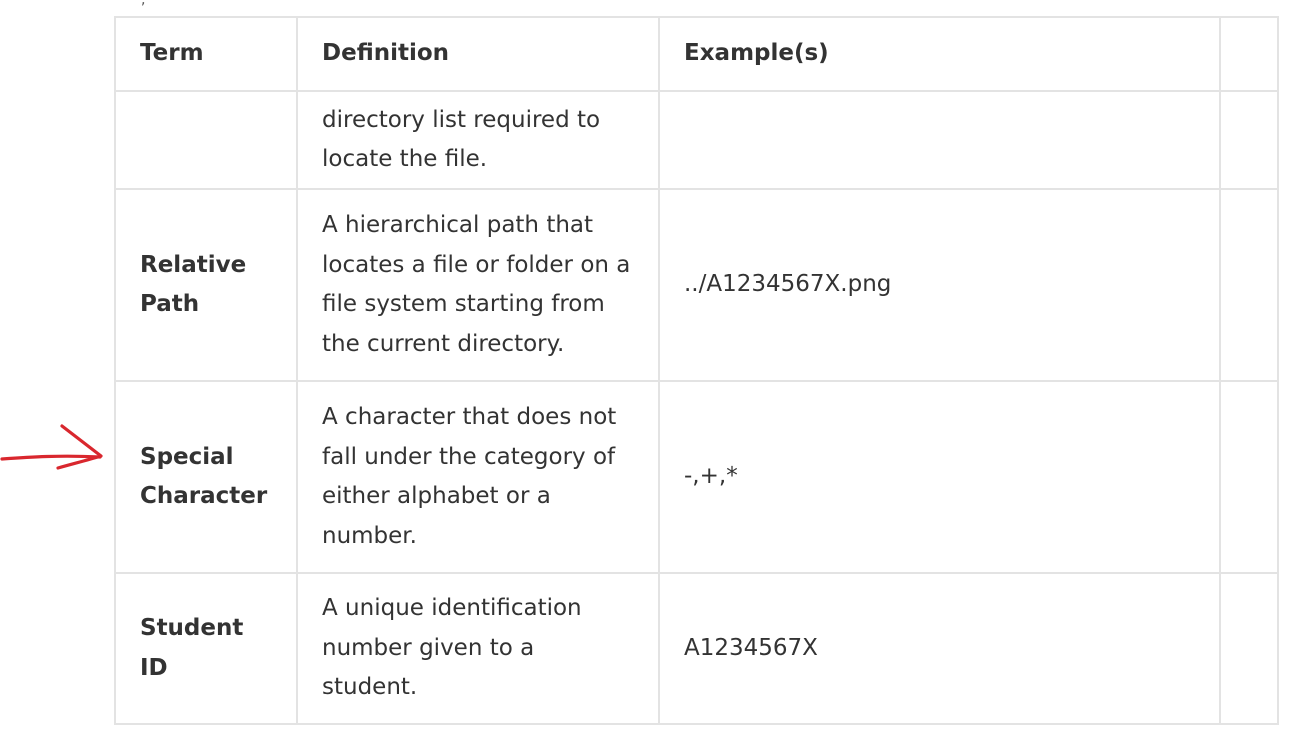 The image size is (1292, 739). What do you see at coordinates (1249, 54) in the screenshot?
I see `header-extra` at bounding box center [1249, 54].